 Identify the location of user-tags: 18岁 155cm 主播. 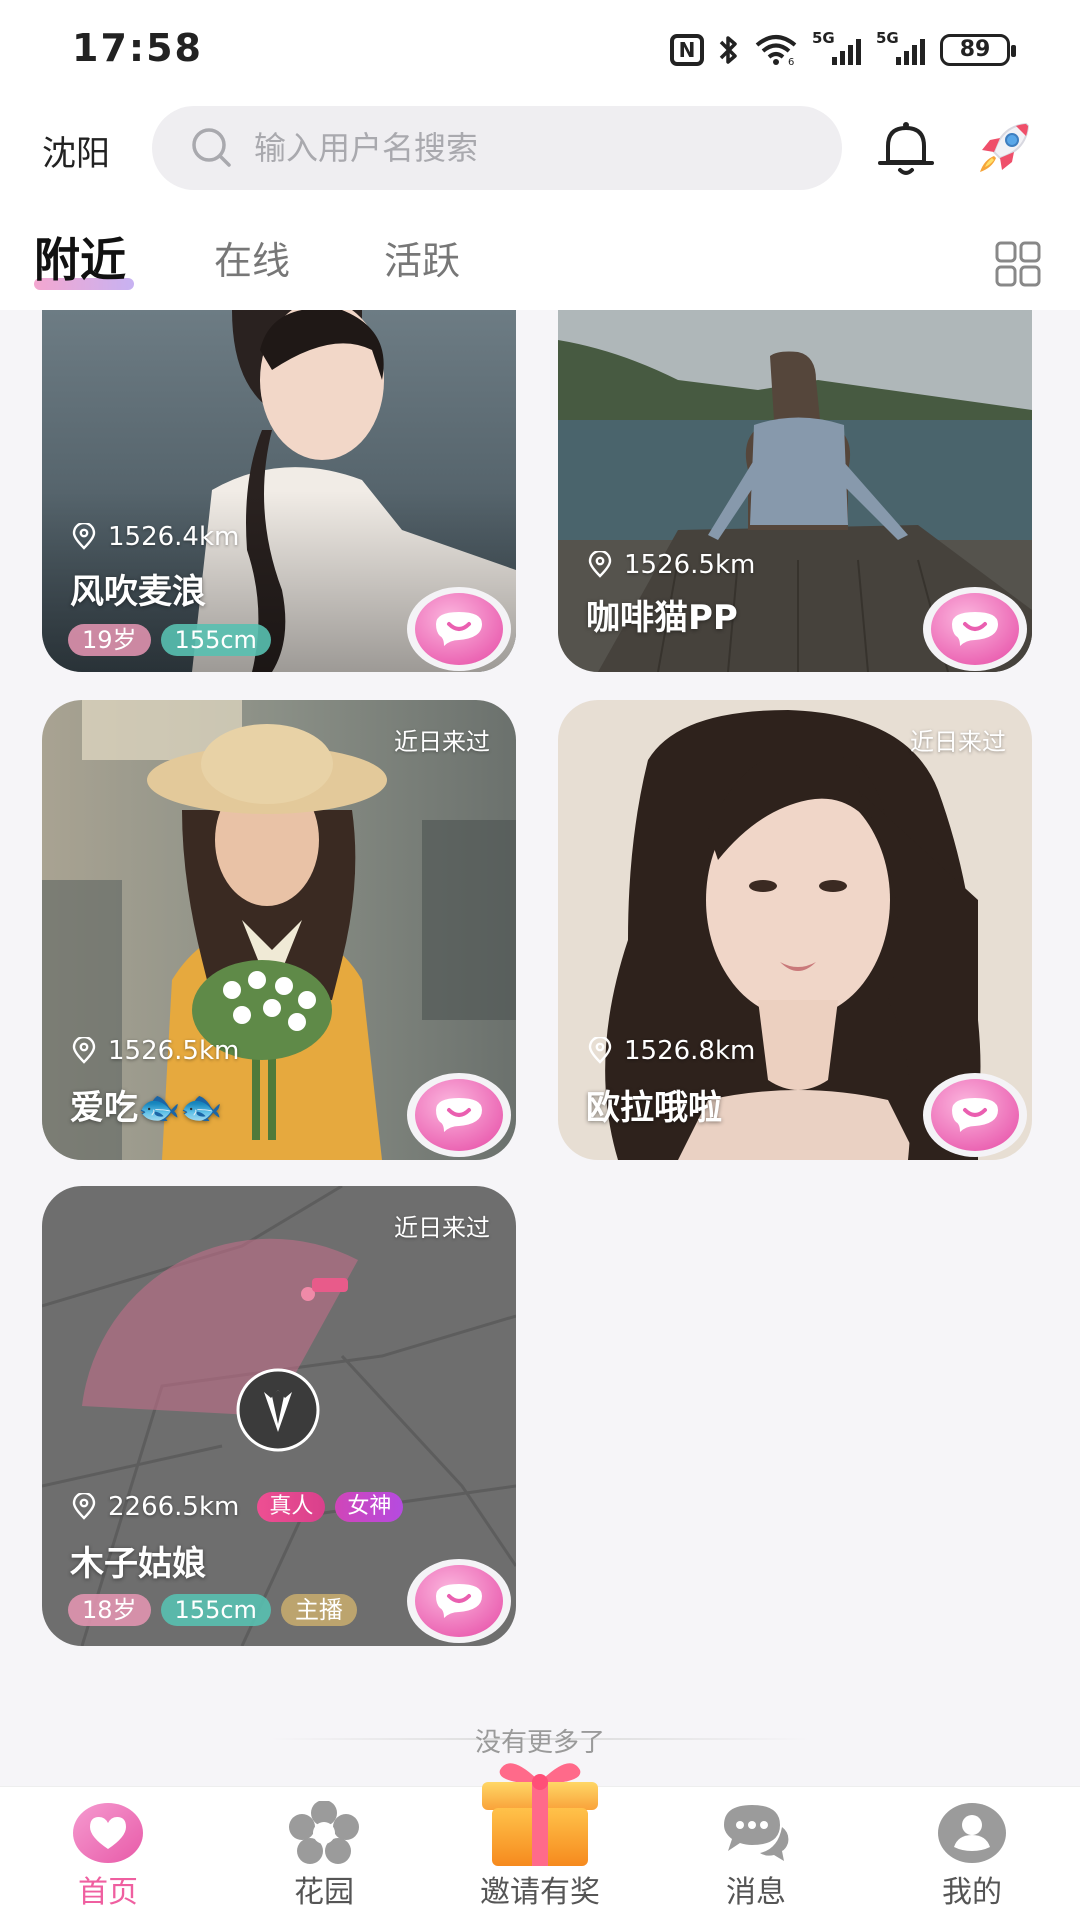
(212, 1610).